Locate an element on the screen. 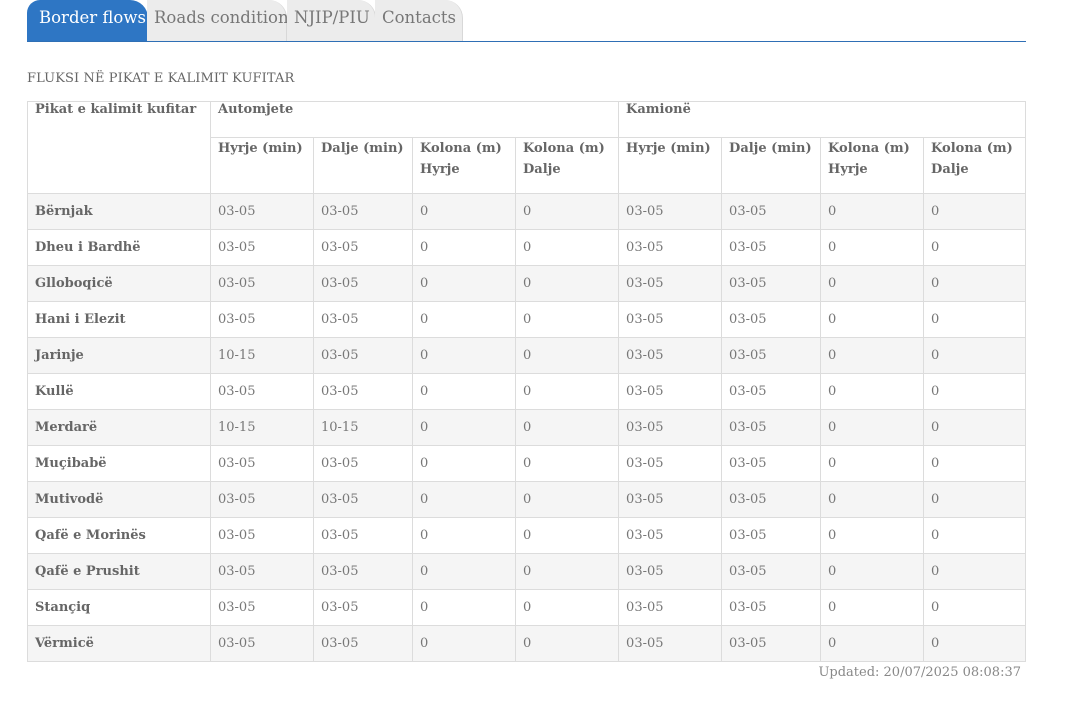 This screenshot has width=1067, height=707. crossing-point-name: Qafë e Prushit is located at coordinates (119, 571).